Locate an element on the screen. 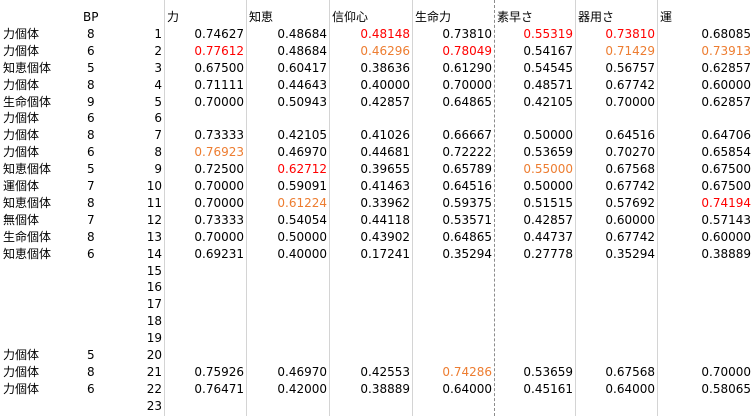 This screenshot has width=753, height=416. cell-index: 21 is located at coordinates (134, 372).